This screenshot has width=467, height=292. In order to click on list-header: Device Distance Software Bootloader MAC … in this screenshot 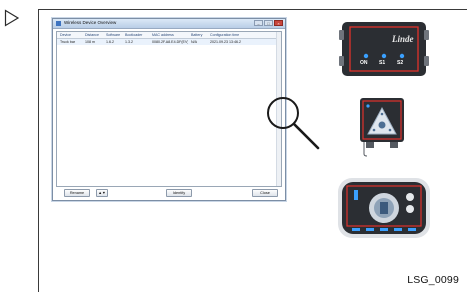, I will do `click(169, 35)`.